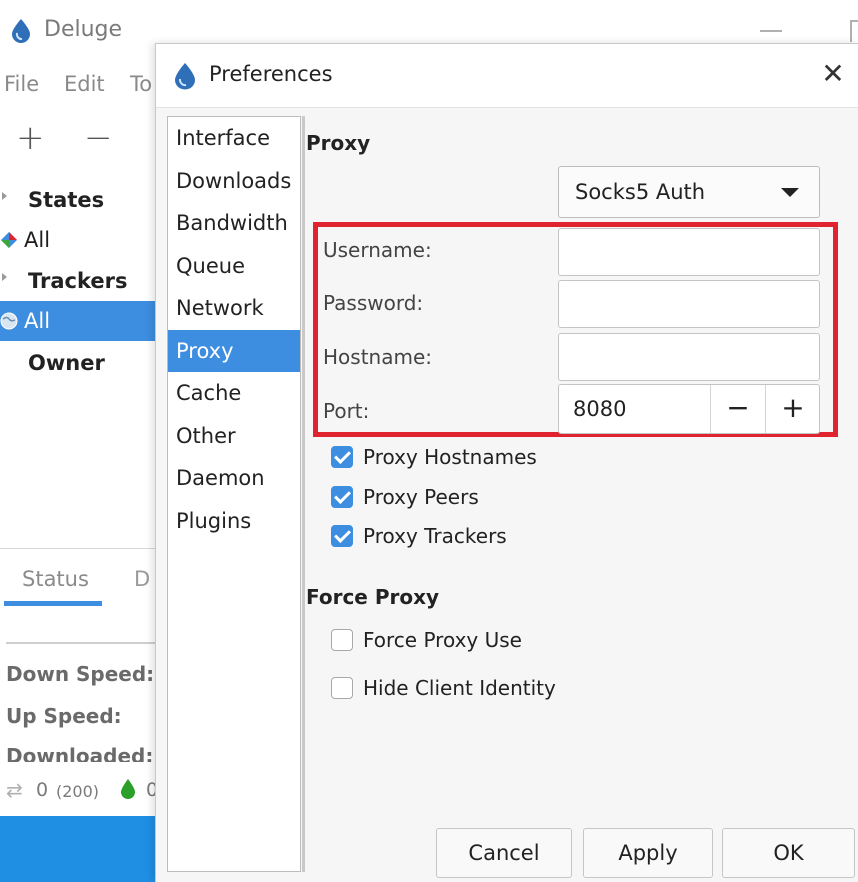 Image resolution: width=858 pixels, height=882 pixels. I want to click on username-label: Username:, so click(377, 250).